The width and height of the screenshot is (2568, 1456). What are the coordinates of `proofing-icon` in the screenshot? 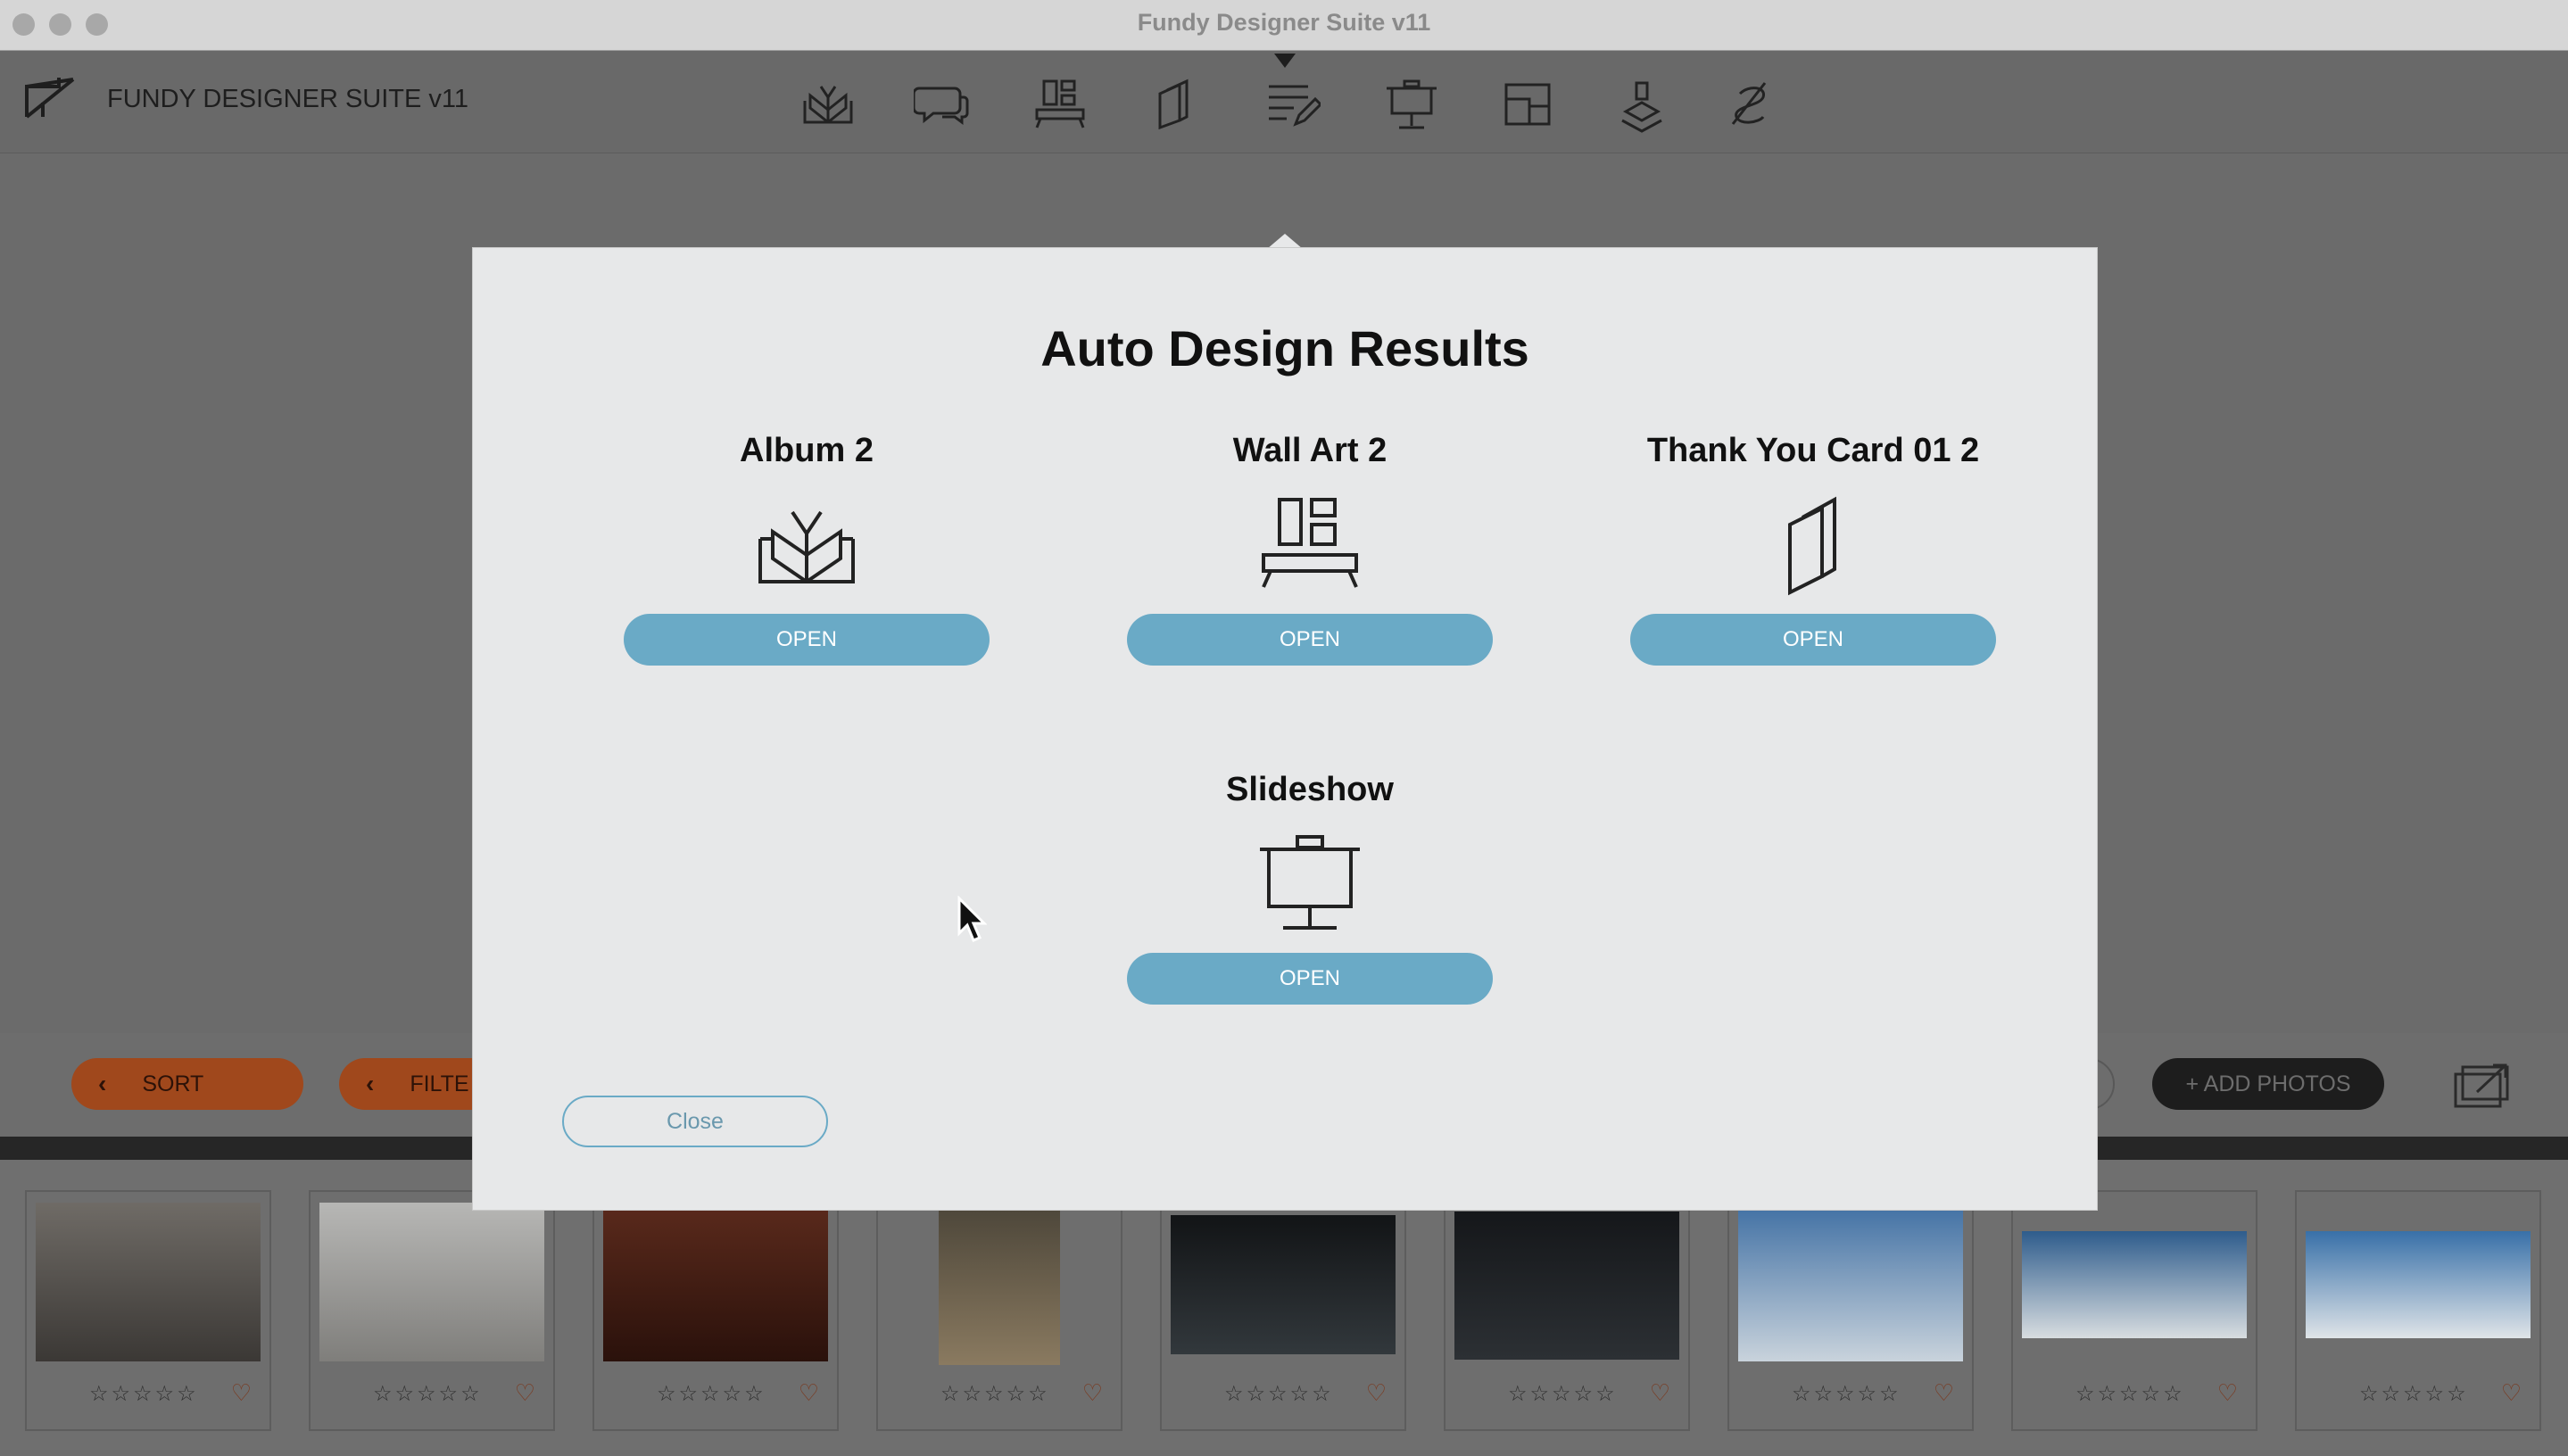 It's located at (1293, 104).